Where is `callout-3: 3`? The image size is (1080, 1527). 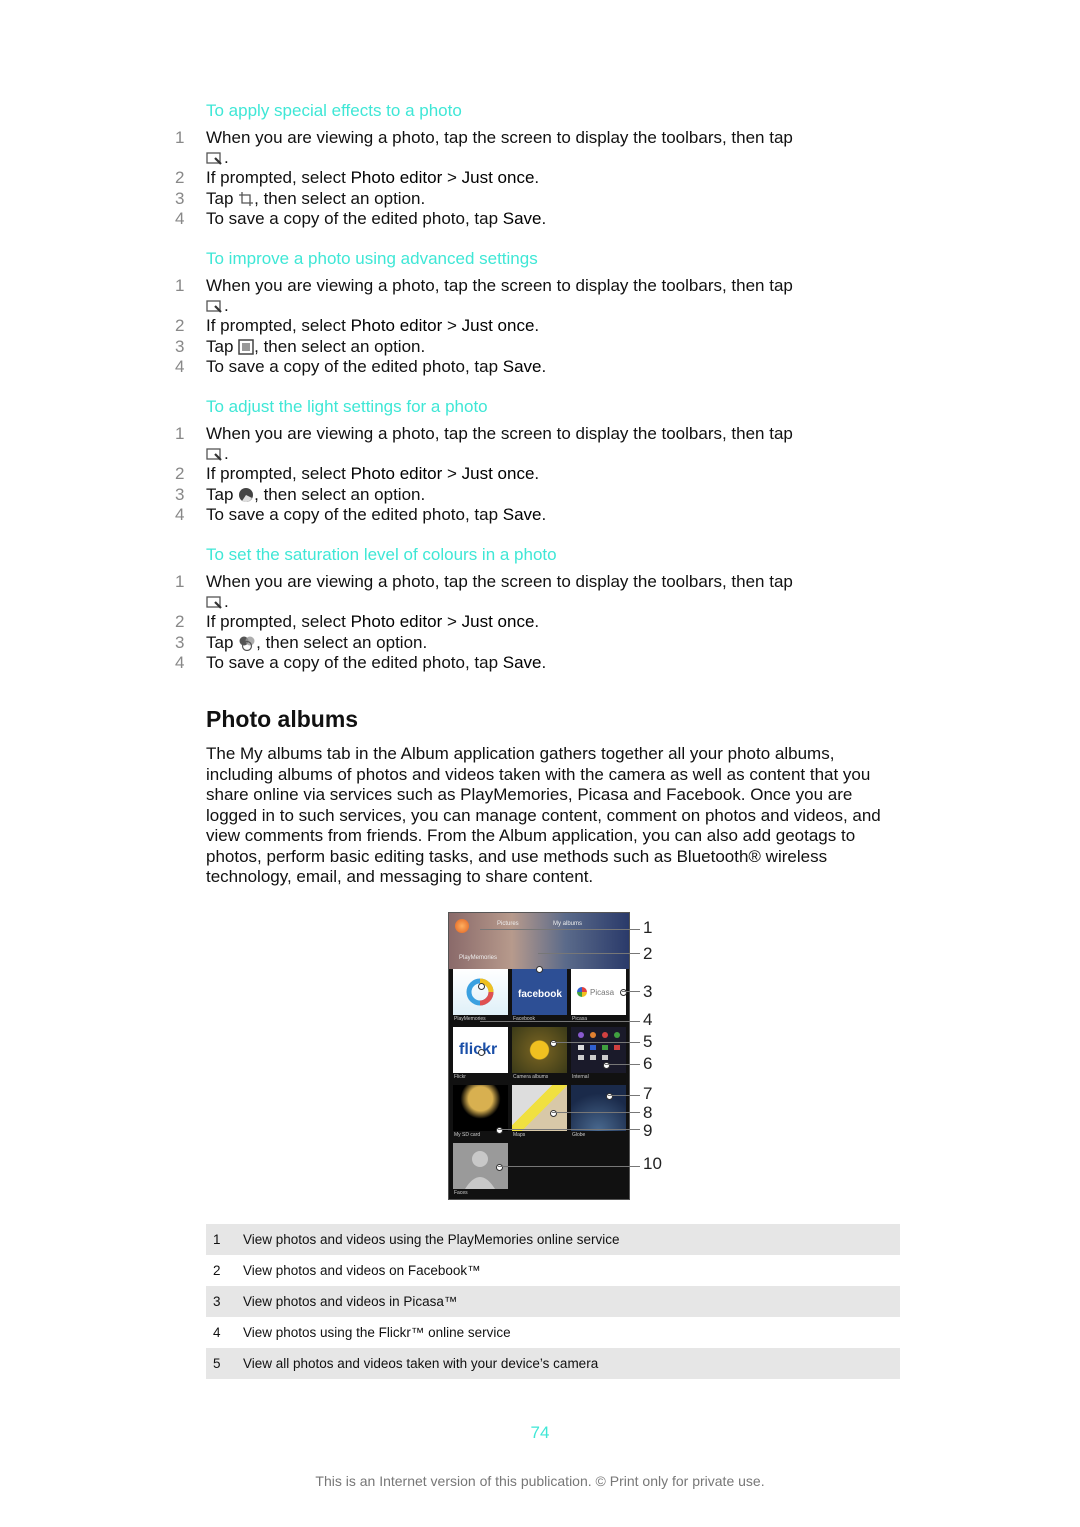
callout-3: 3 is located at coordinates (648, 991).